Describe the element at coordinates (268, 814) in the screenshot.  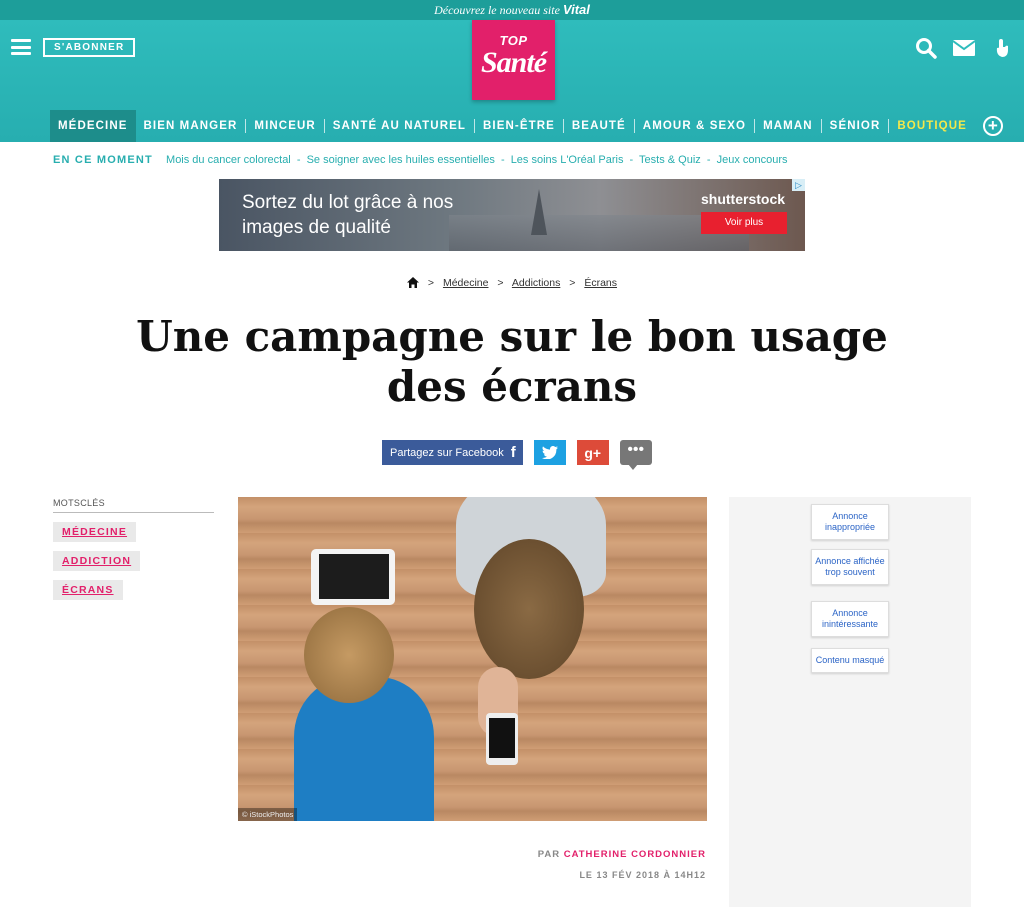
I see `photo-credit: © iStockPhotos` at that location.